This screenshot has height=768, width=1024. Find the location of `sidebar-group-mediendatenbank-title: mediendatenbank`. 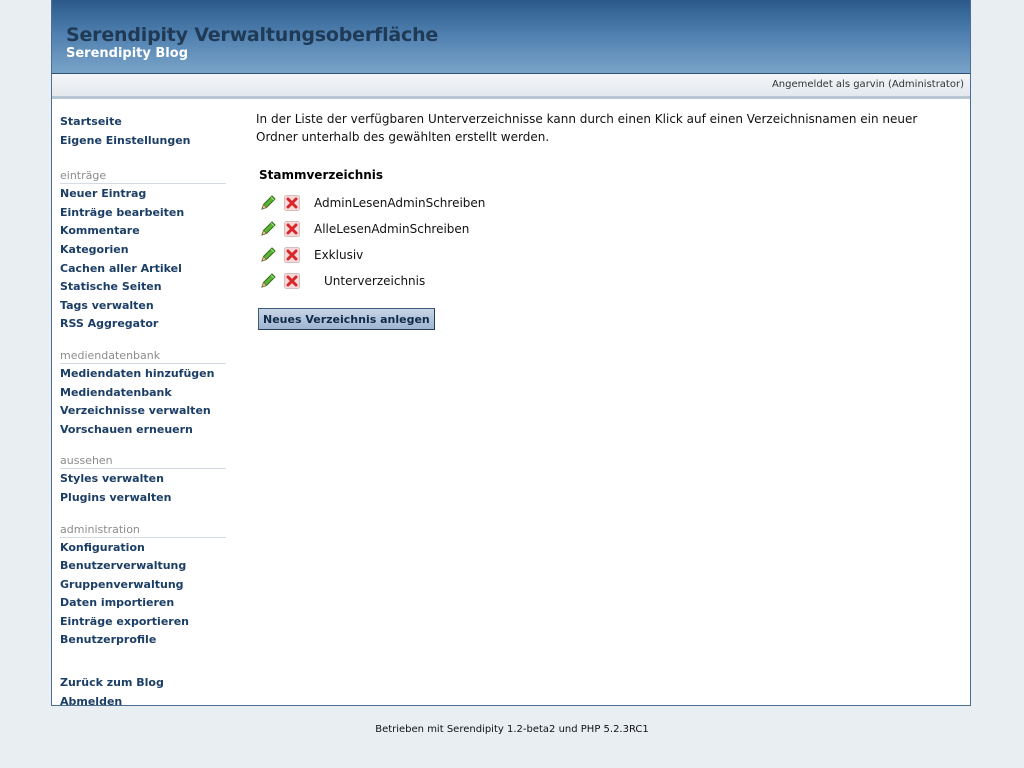

sidebar-group-mediendatenbank-title: mediendatenbank is located at coordinates (143, 356).